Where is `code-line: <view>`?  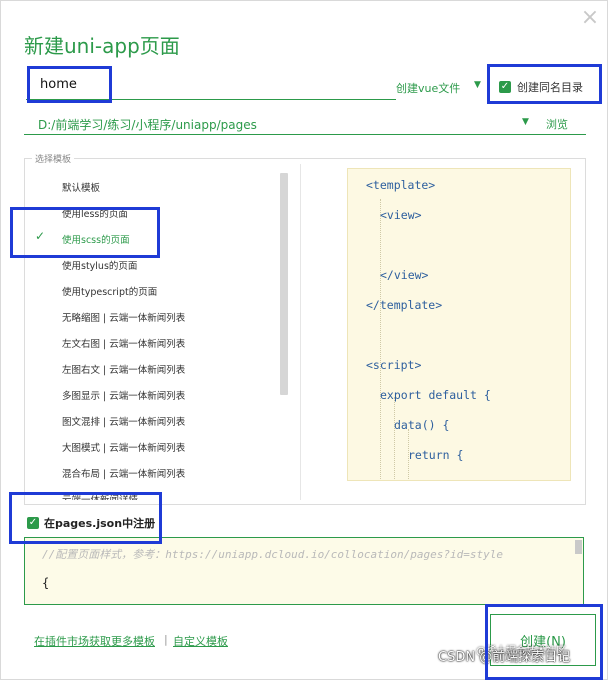
code-line: <view> is located at coordinates (401, 215).